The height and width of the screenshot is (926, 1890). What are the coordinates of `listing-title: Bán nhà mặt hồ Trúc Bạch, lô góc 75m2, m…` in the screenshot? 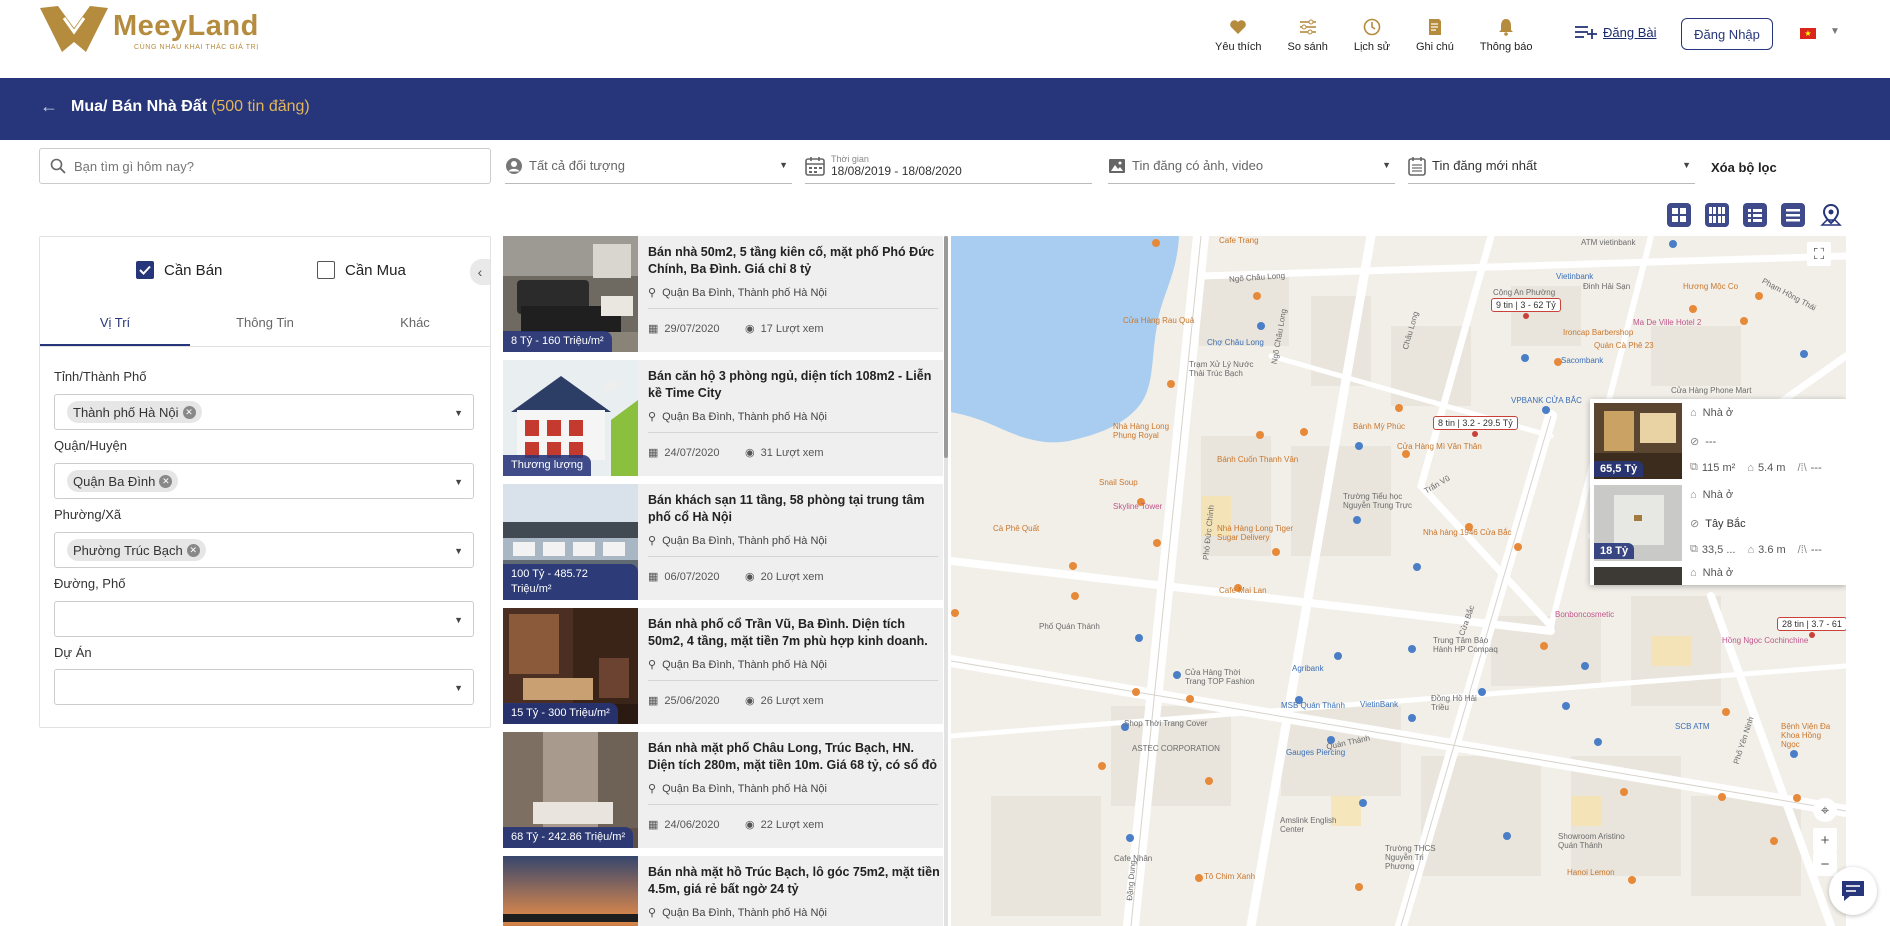 It's located at (794, 881).